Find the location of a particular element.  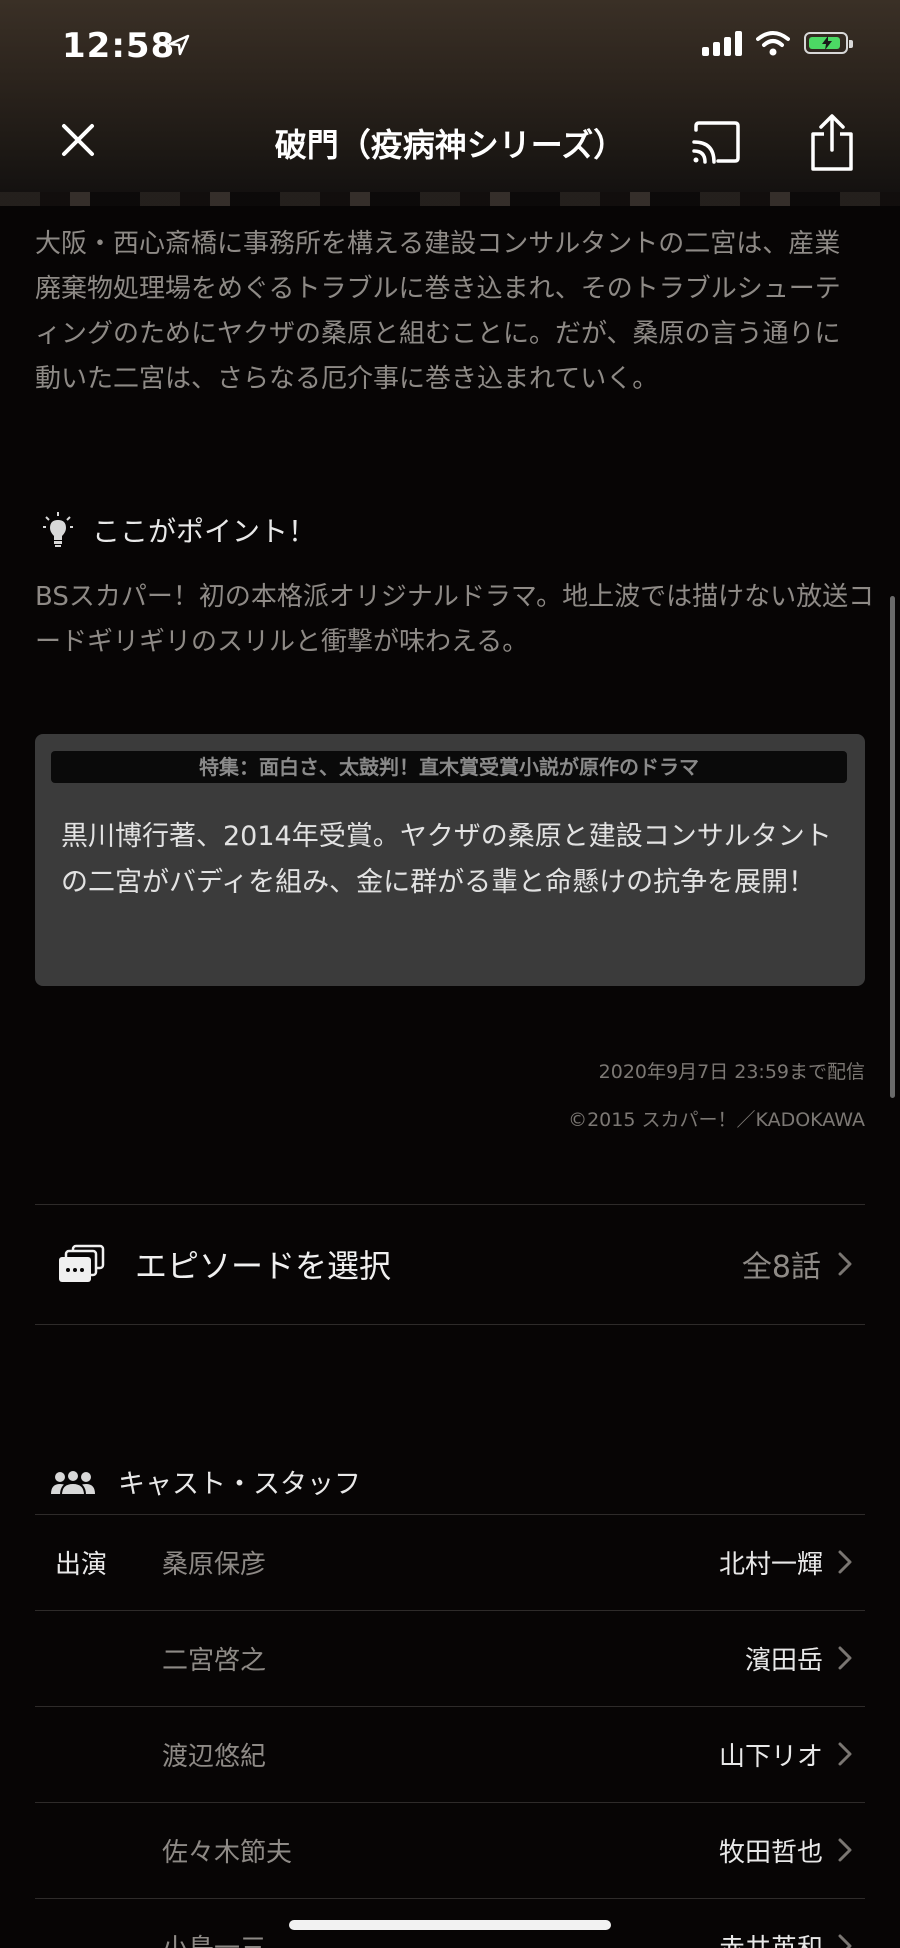

status-time: 12:58 is located at coordinates (119, 46).